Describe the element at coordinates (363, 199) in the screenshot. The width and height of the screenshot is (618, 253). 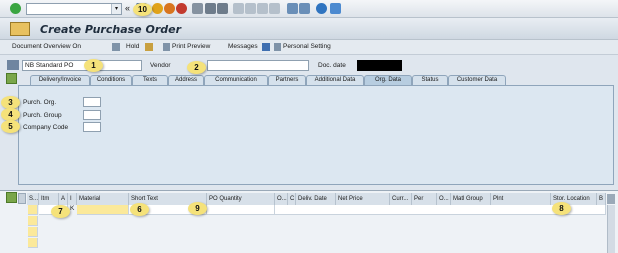
I see `col-net-price: Net Price` at that location.